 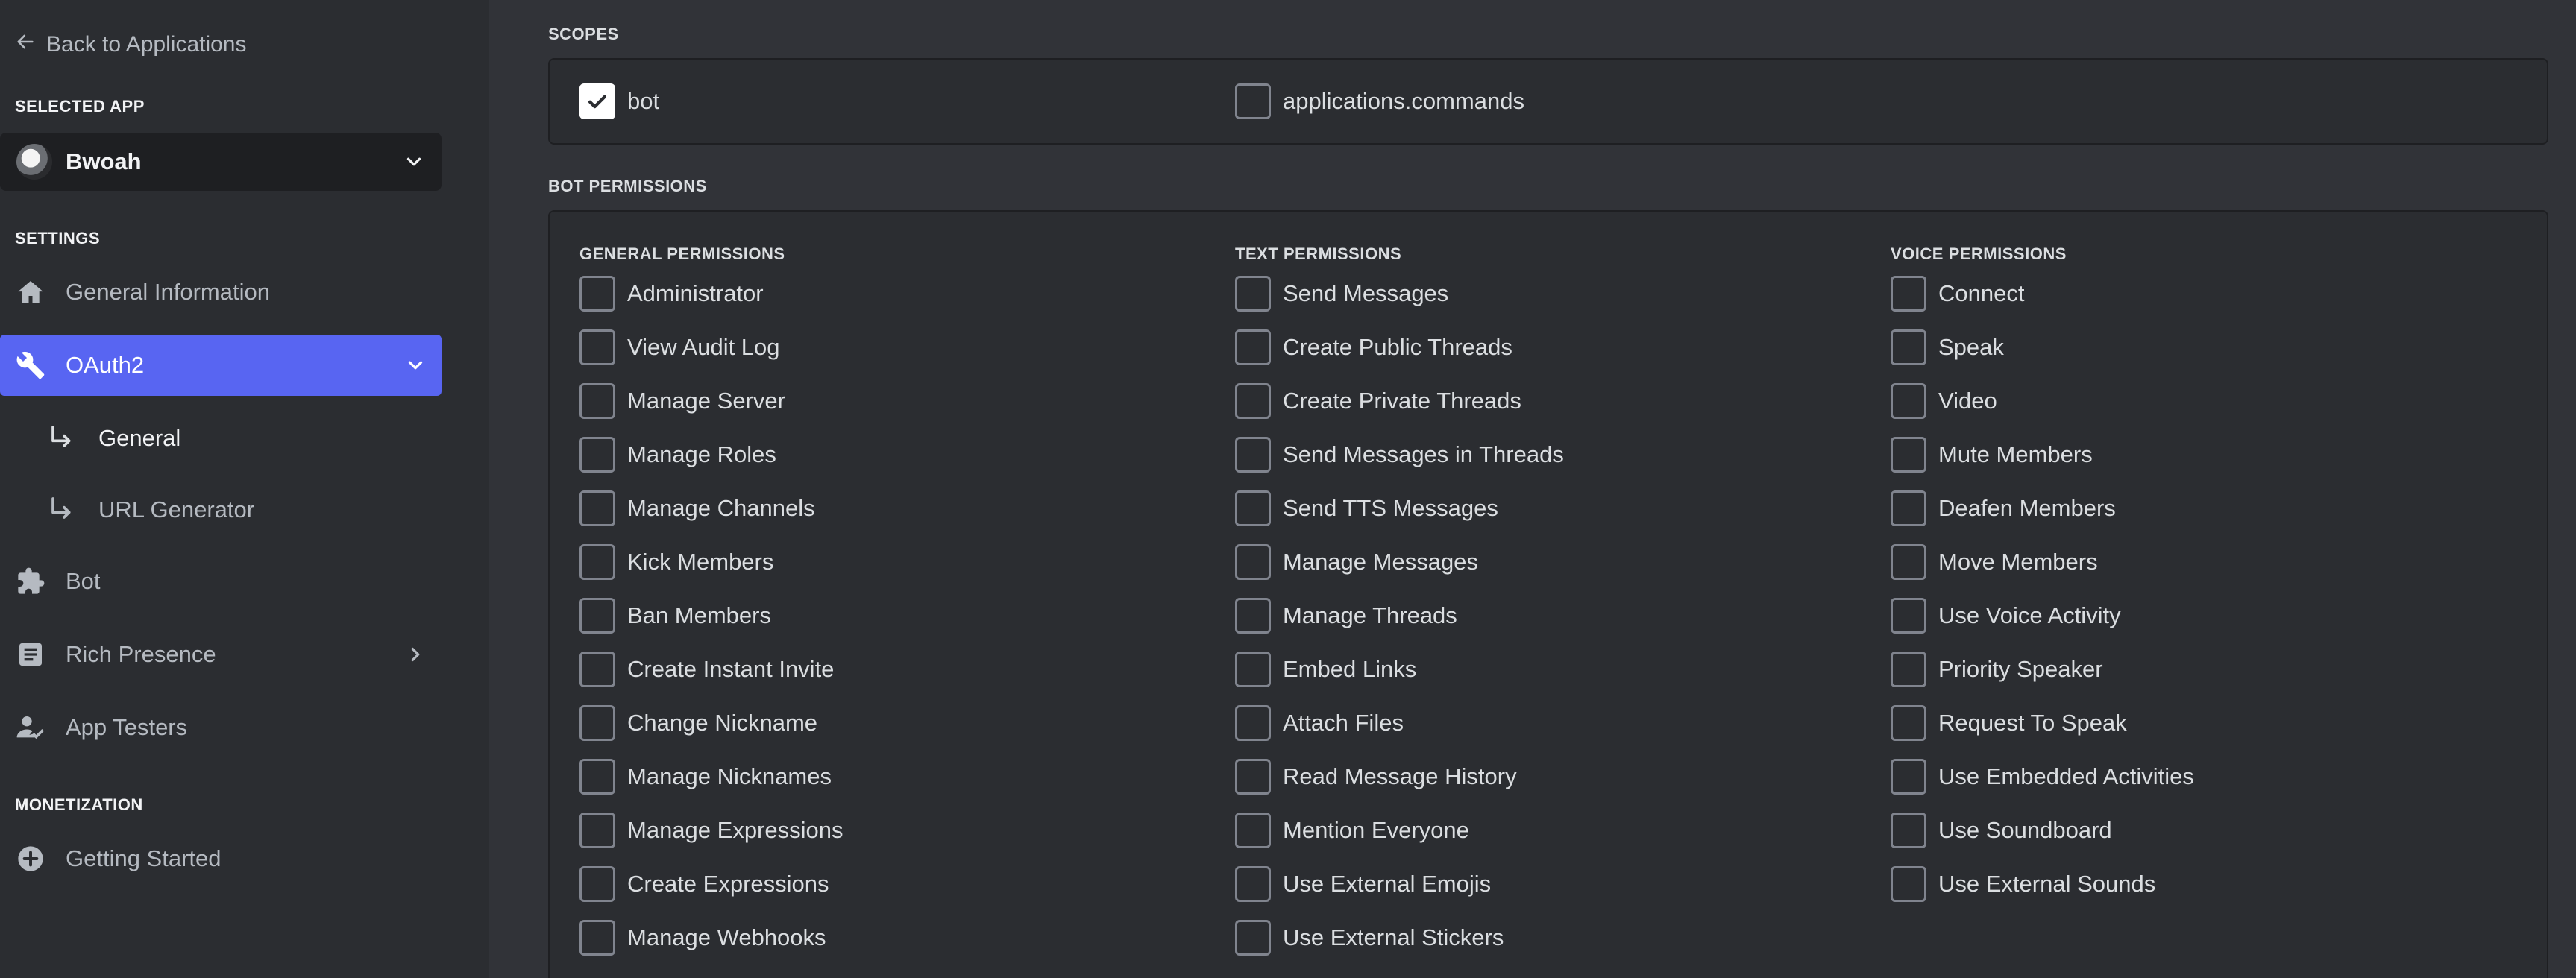 I want to click on permission-checkbox-row: Use External Sounds, so click(x=2023, y=884).